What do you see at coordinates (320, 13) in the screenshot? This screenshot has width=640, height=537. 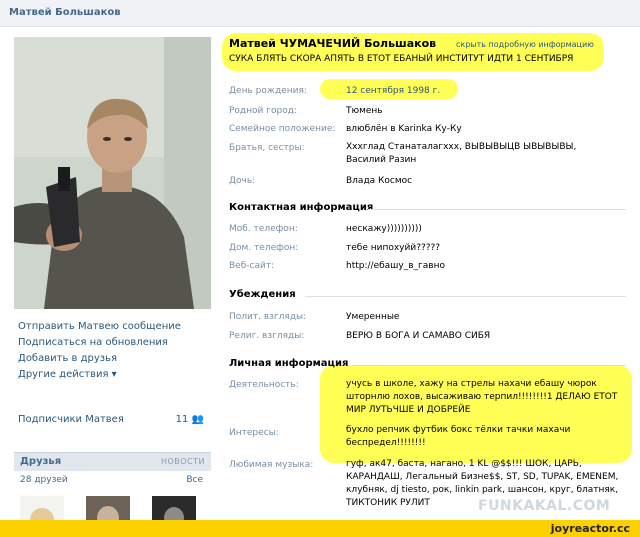 I see `page-header: Матвей Большаков` at bounding box center [320, 13].